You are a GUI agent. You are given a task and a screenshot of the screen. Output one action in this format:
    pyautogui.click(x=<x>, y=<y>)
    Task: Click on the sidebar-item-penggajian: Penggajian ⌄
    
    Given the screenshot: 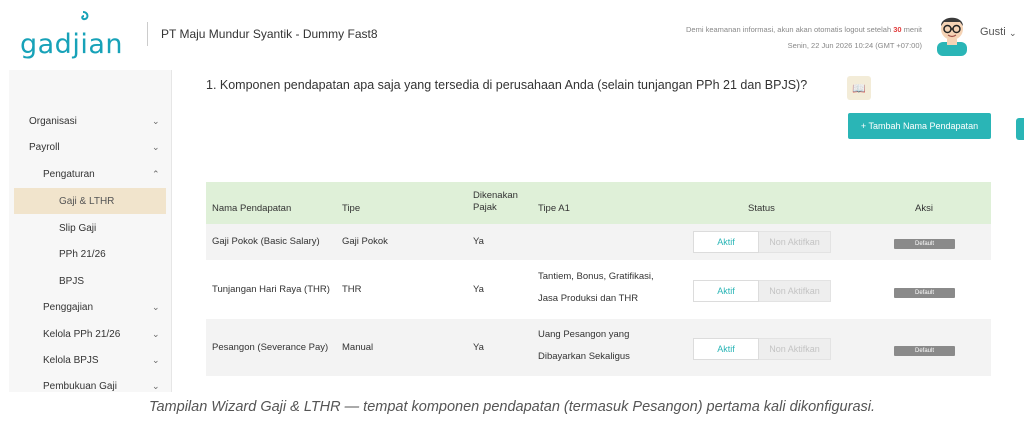 What is the action you would take?
    pyautogui.click(x=90, y=307)
    